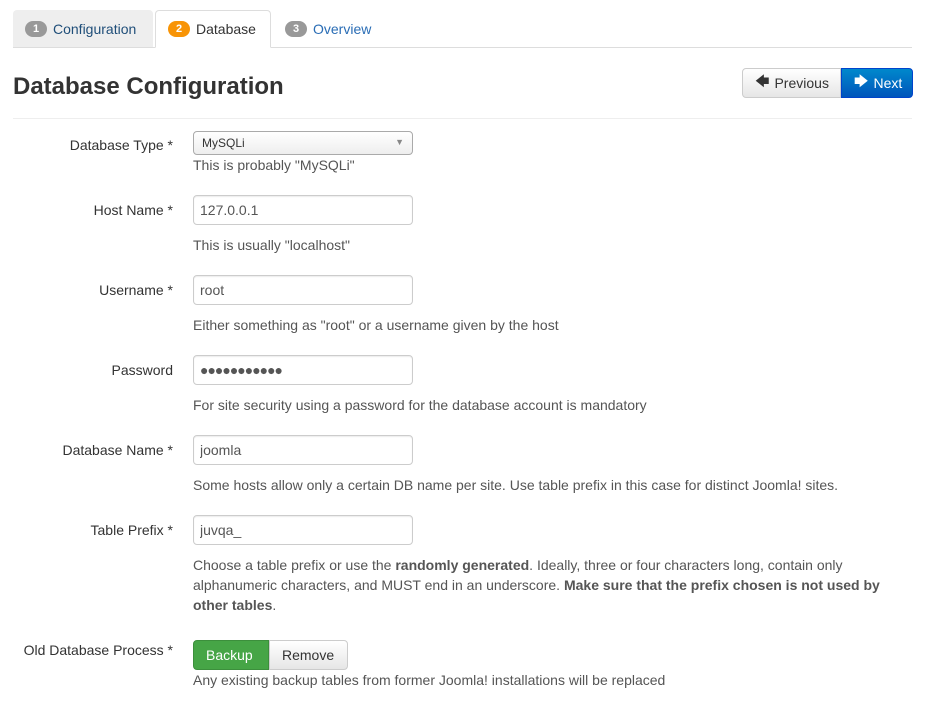 This screenshot has height=706, width=931. Describe the element at coordinates (98, 650) in the screenshot. I see `old-db-label: Old Database Process *` at that location.